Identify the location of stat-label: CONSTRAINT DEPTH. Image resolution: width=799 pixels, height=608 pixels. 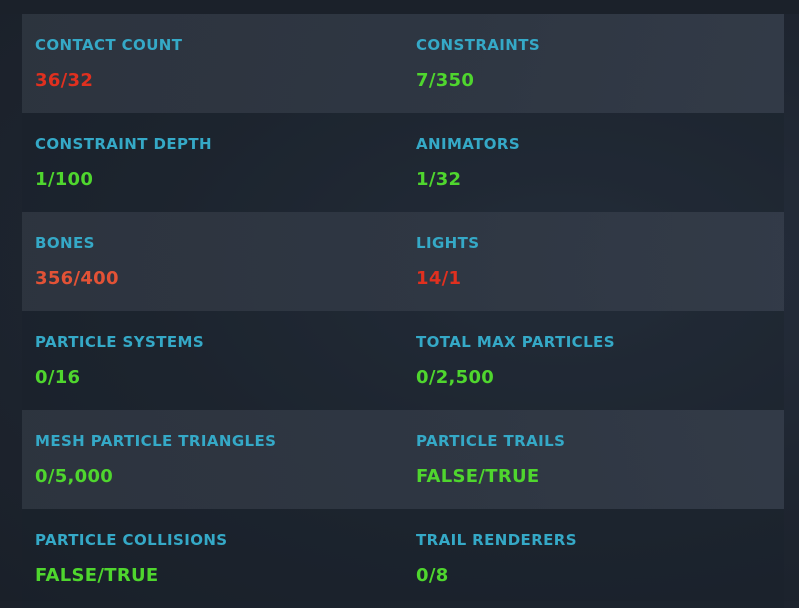
(123, 144).